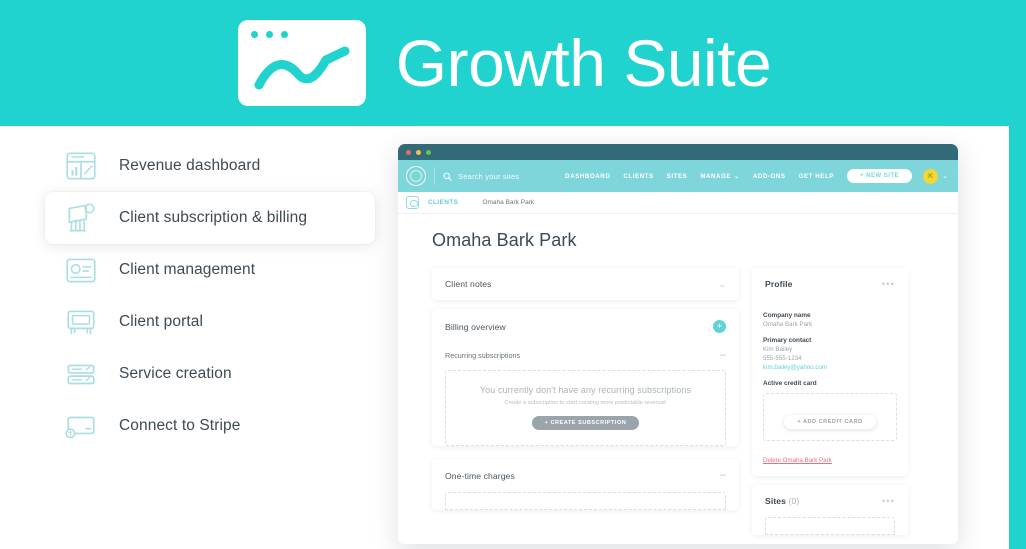  What do you see at coordinates (830, 460) in the screenshot?
I see `delete-client-link: Delete Omaha Bark Park` at bounding box center [830, 460].